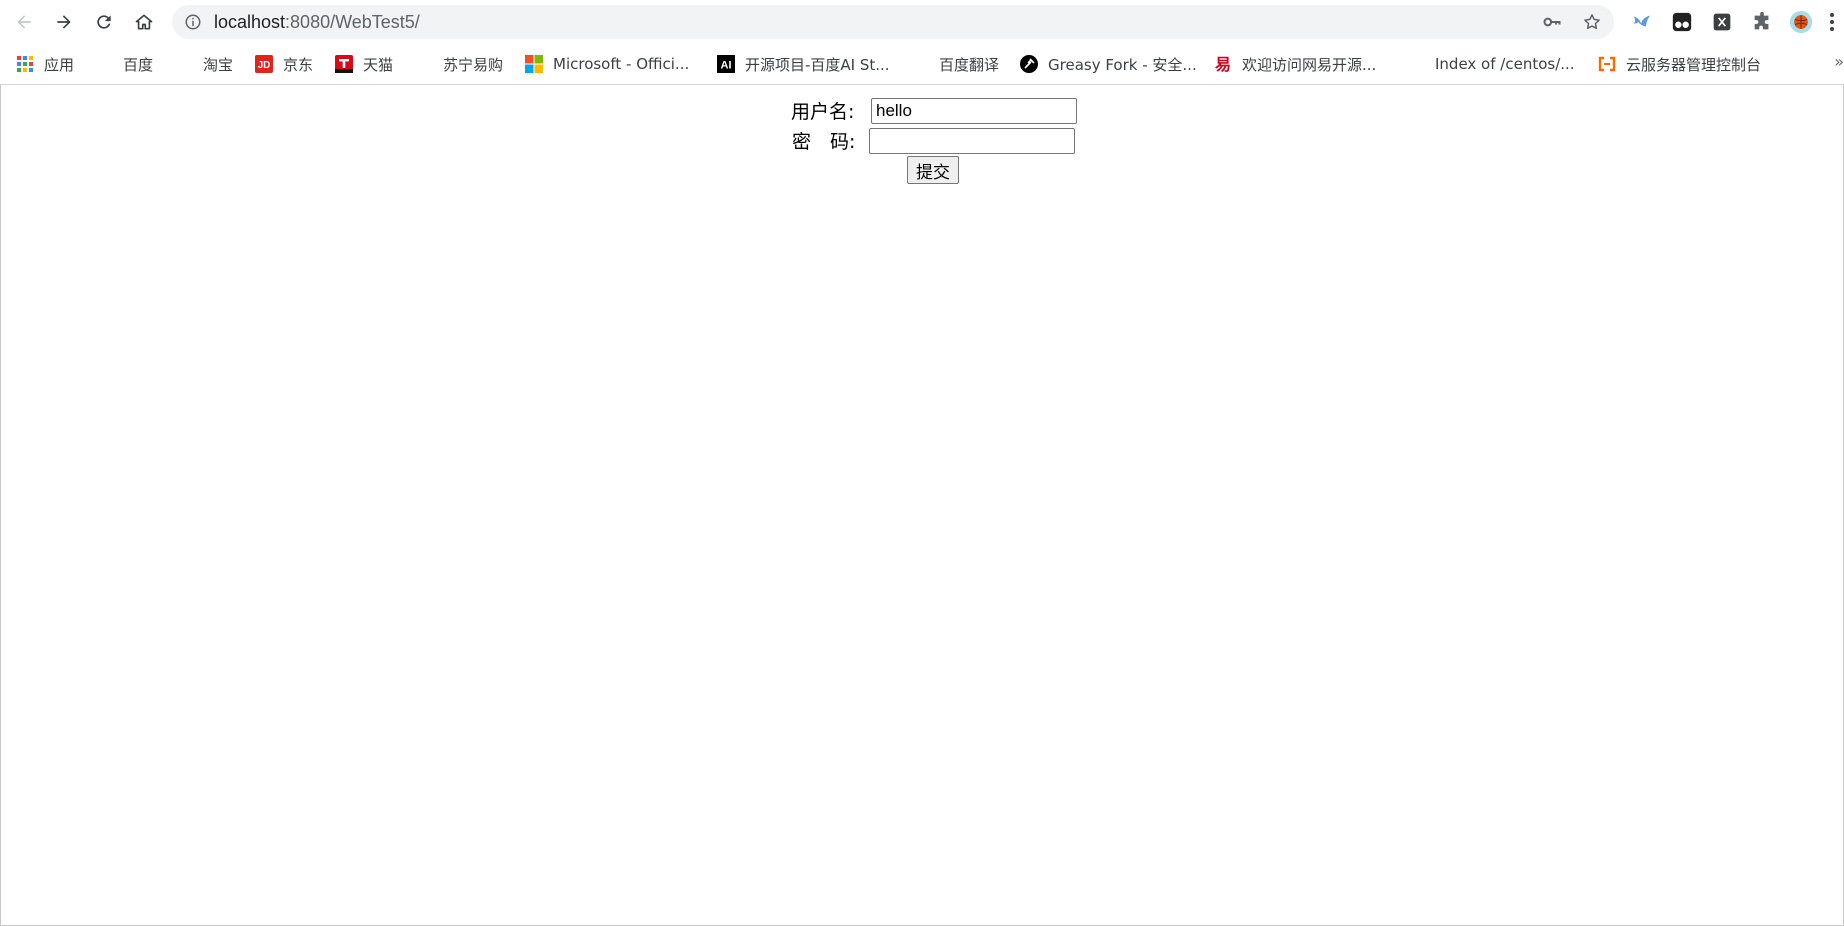  I want to click on bookmark-label: 百度翻译, so click(969, 64).